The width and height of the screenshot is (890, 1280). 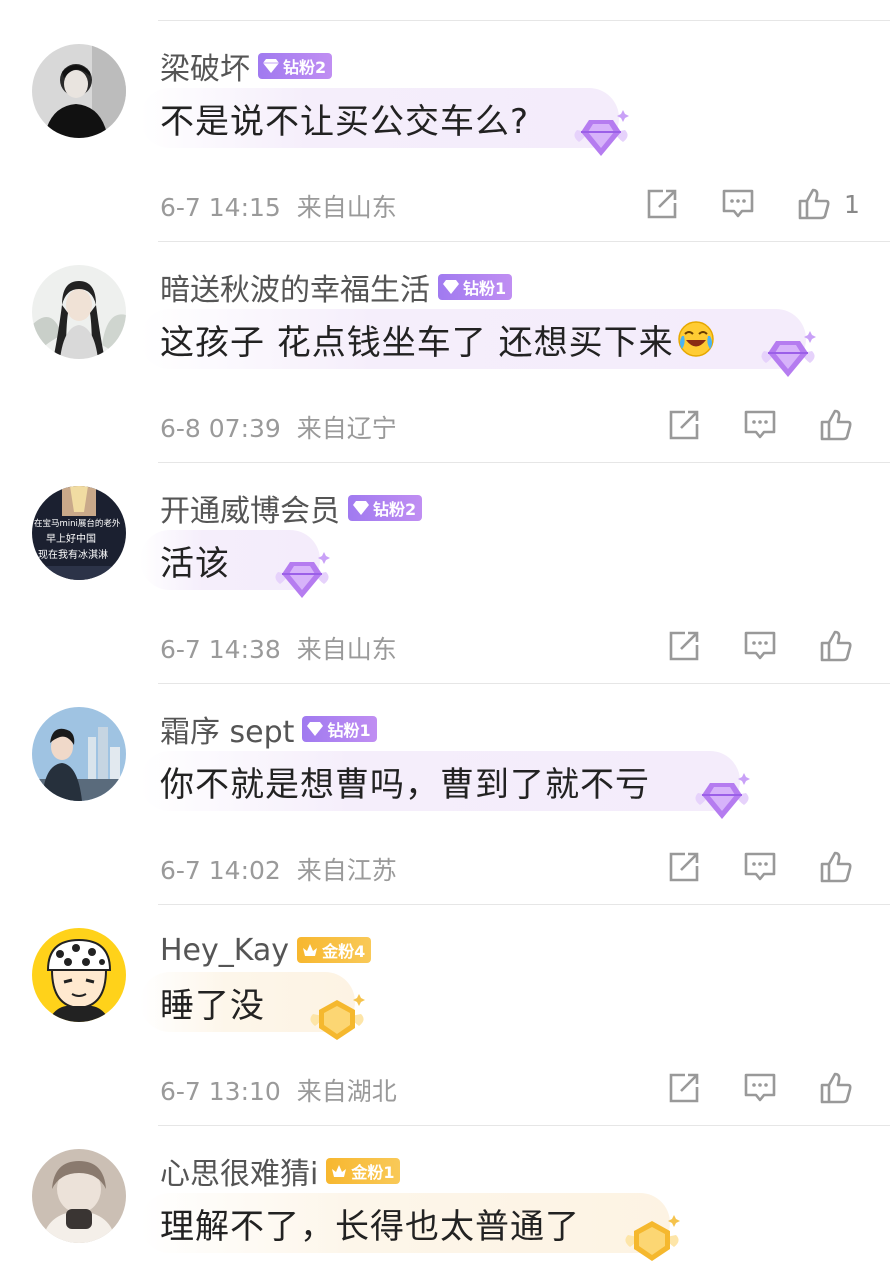 I want to click on comment-item: 心思很难猜i 金粉1 理解不了，长得也太普通了, so click(x=445, y=1192).